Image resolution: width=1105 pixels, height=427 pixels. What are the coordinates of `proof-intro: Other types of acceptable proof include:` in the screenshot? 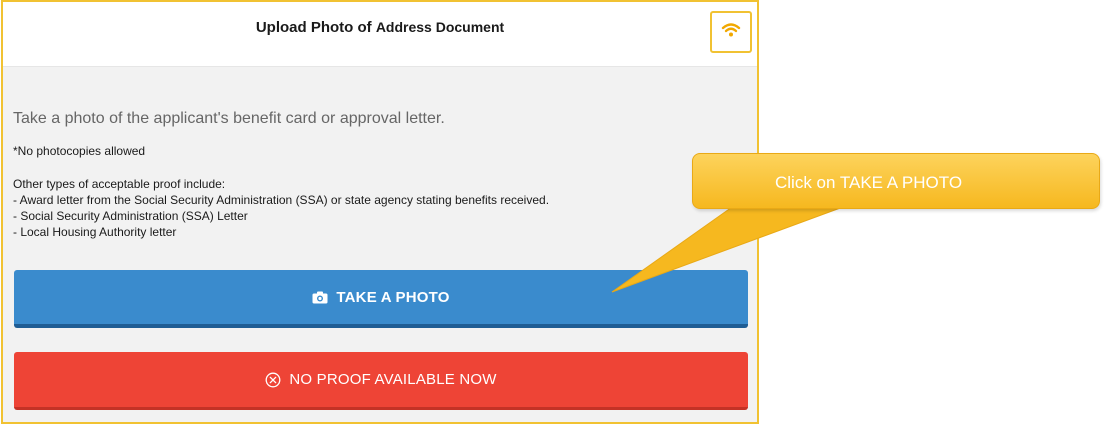 It's located at (119, 184).